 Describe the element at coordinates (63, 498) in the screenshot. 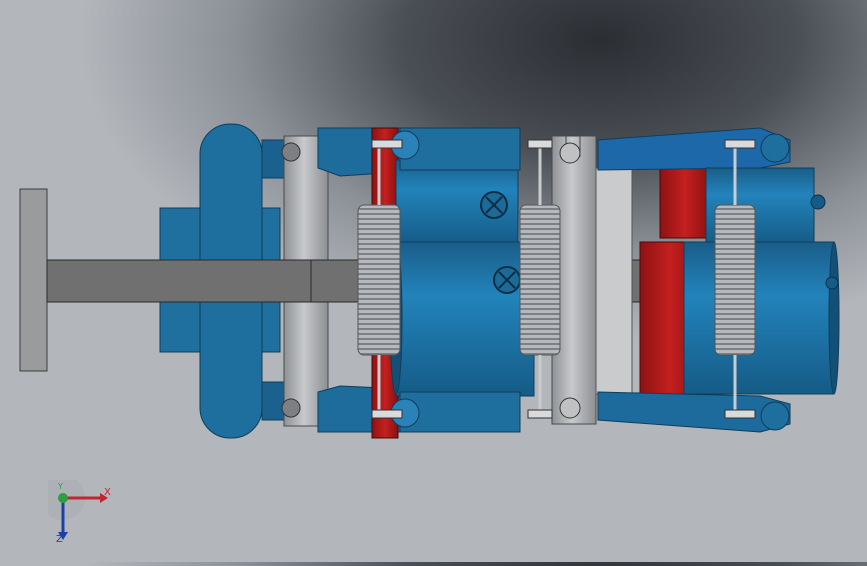

I see `y-axis-marker` at that location.